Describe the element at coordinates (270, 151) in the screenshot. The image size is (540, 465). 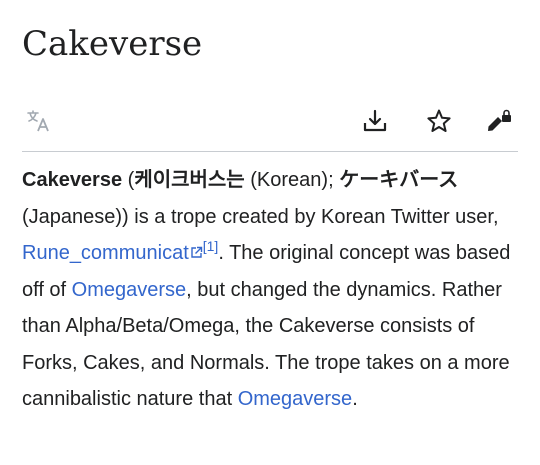
I see `toolbar-divider` at that location.